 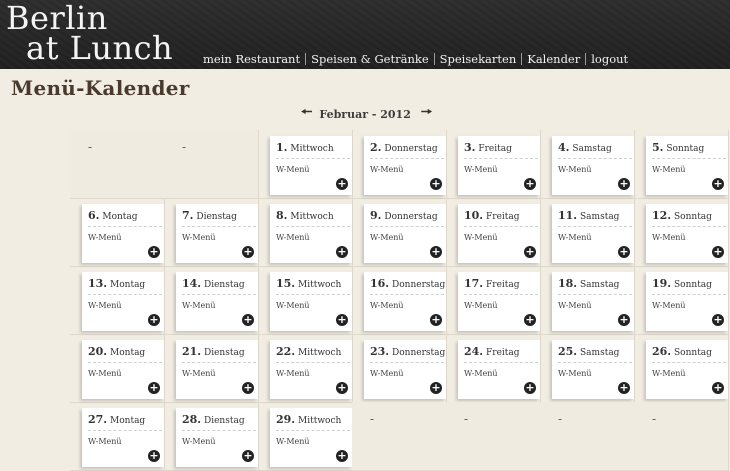 What do you see at coordinates (687, 233) in the screenshot?
I see `day-card: 12. Sonntag W-Menü +` at bounding box center [687, 233].